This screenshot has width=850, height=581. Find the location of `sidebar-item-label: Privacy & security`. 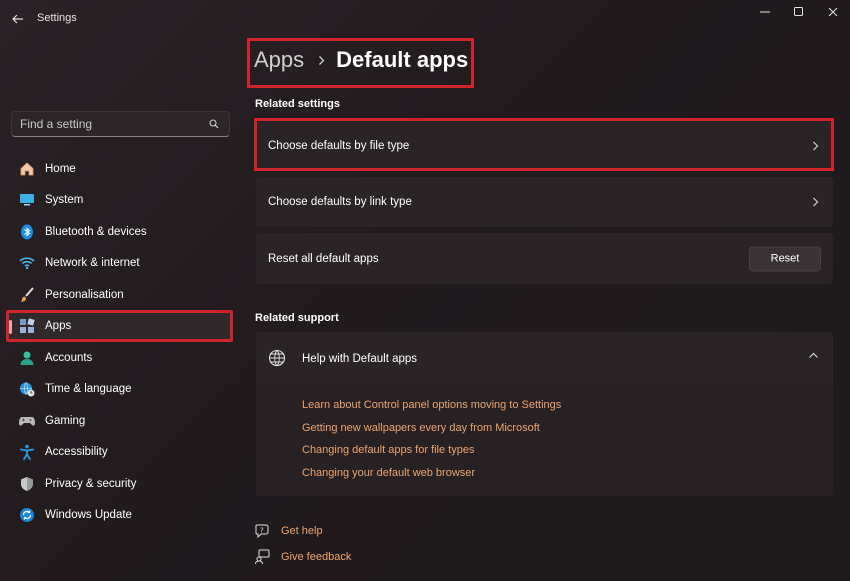

sidebar-item-label: Privacy & security is located at coordinates (91, 483).